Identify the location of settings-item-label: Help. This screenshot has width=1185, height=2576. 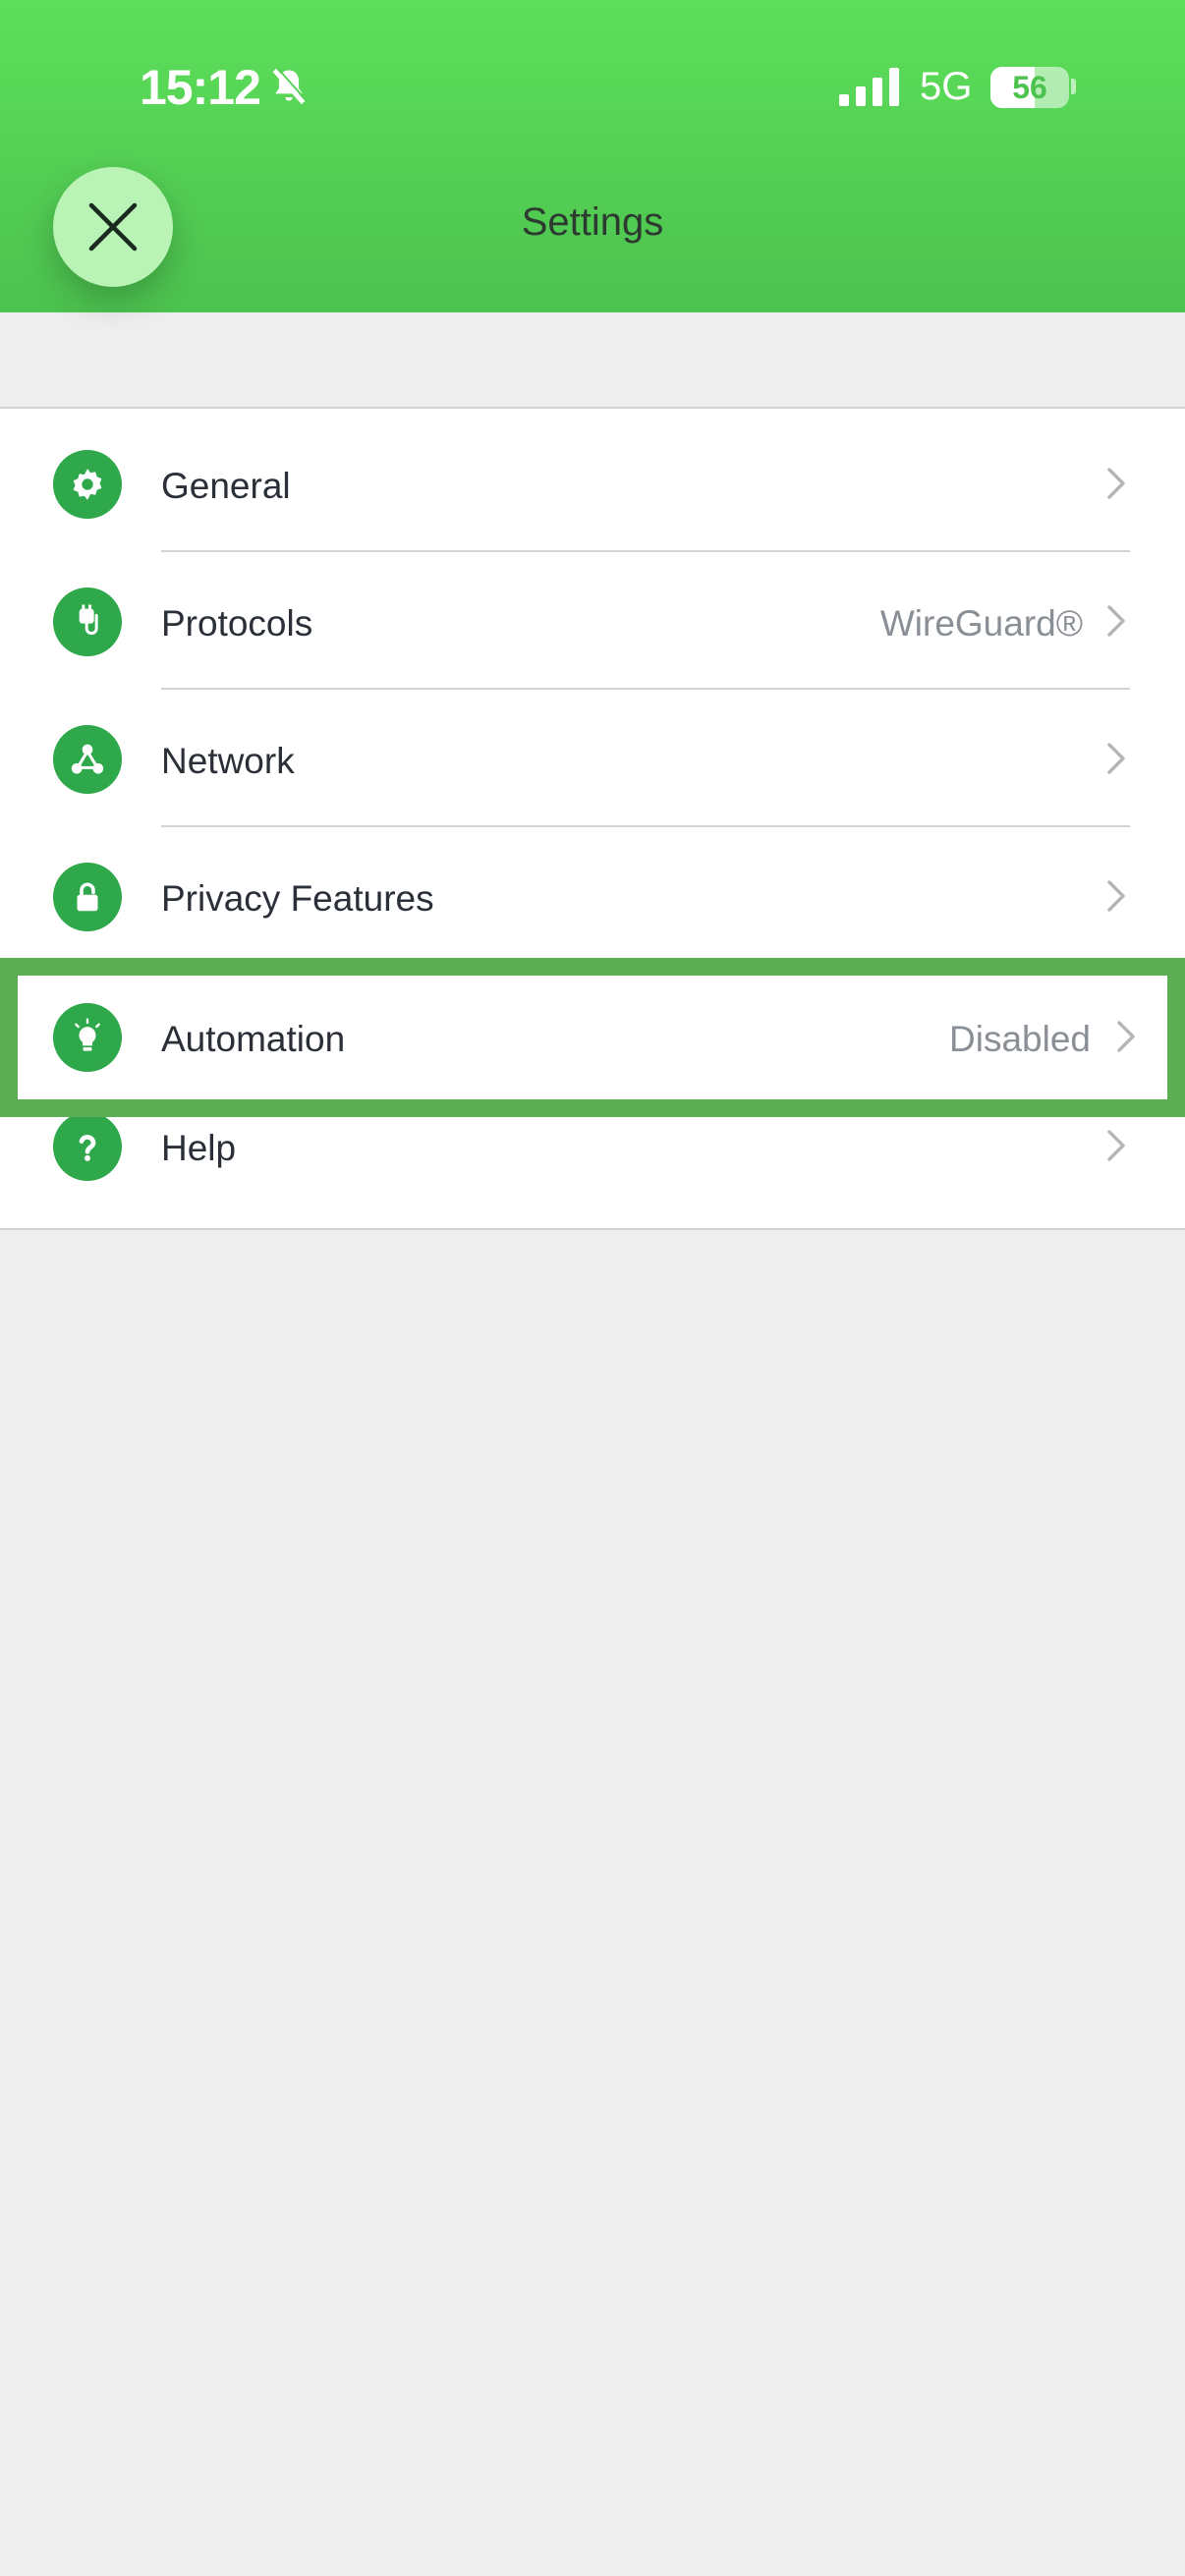
(199, 1148).